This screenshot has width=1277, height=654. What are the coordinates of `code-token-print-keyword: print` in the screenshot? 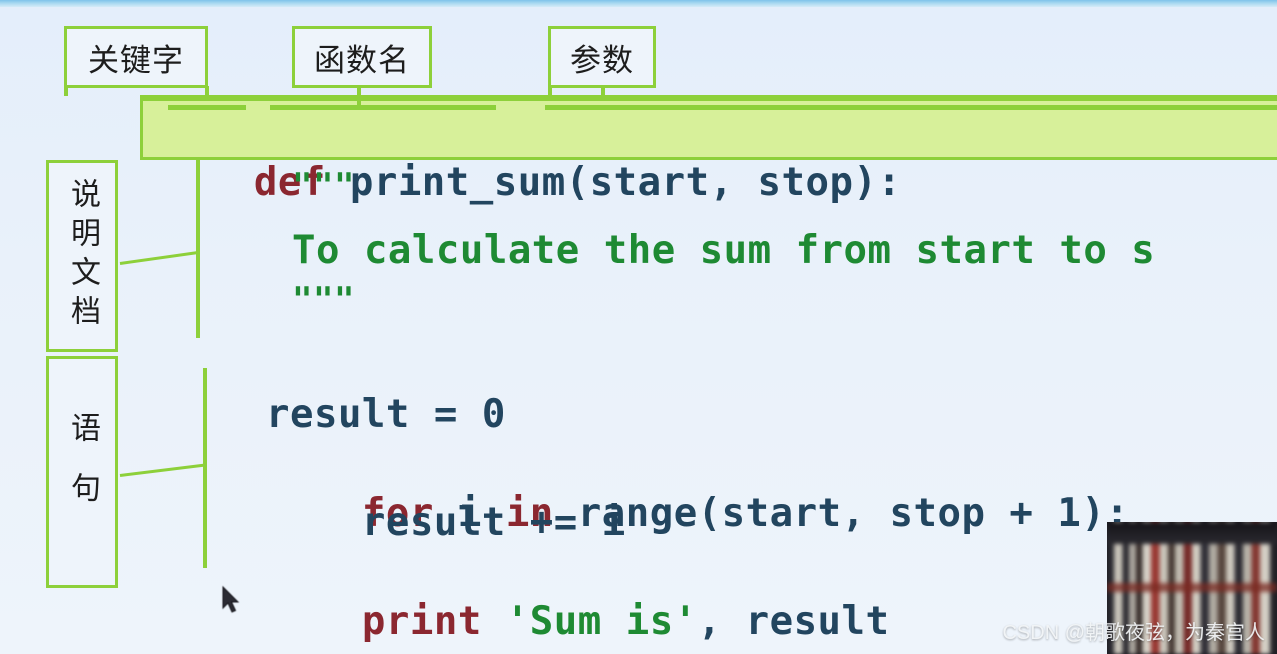 It's located at (421, 621).